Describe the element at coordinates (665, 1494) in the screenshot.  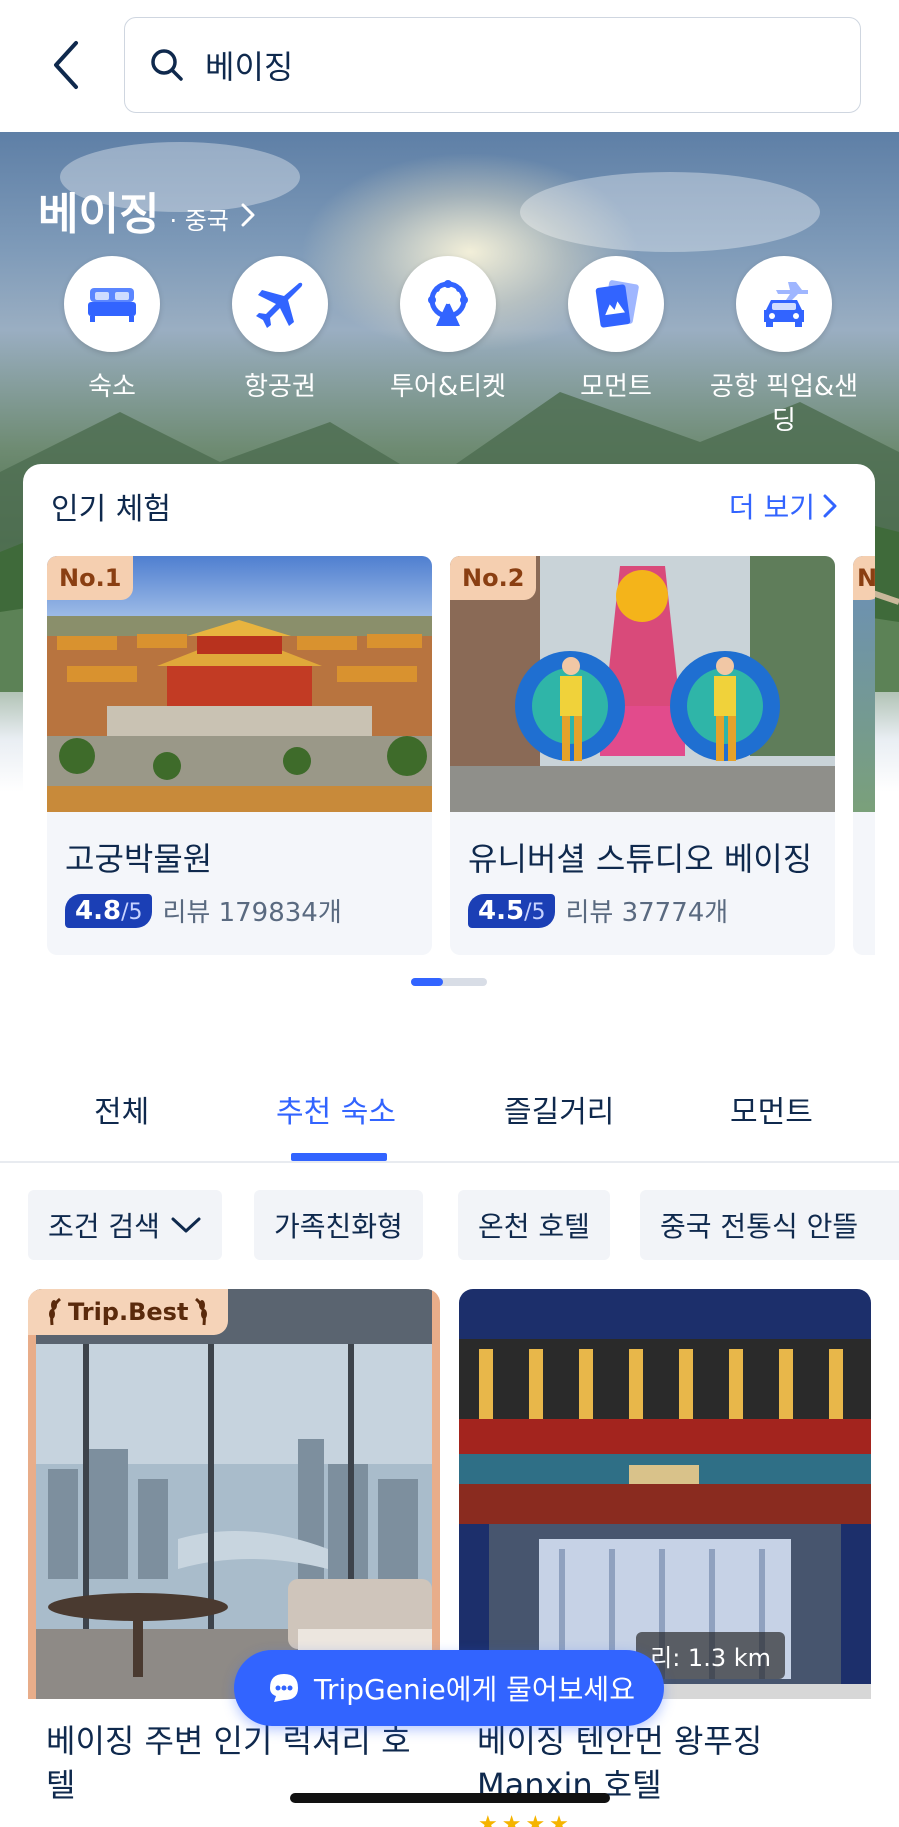
I see `hotel-facade-image: 리: 1.3 km` at that location.